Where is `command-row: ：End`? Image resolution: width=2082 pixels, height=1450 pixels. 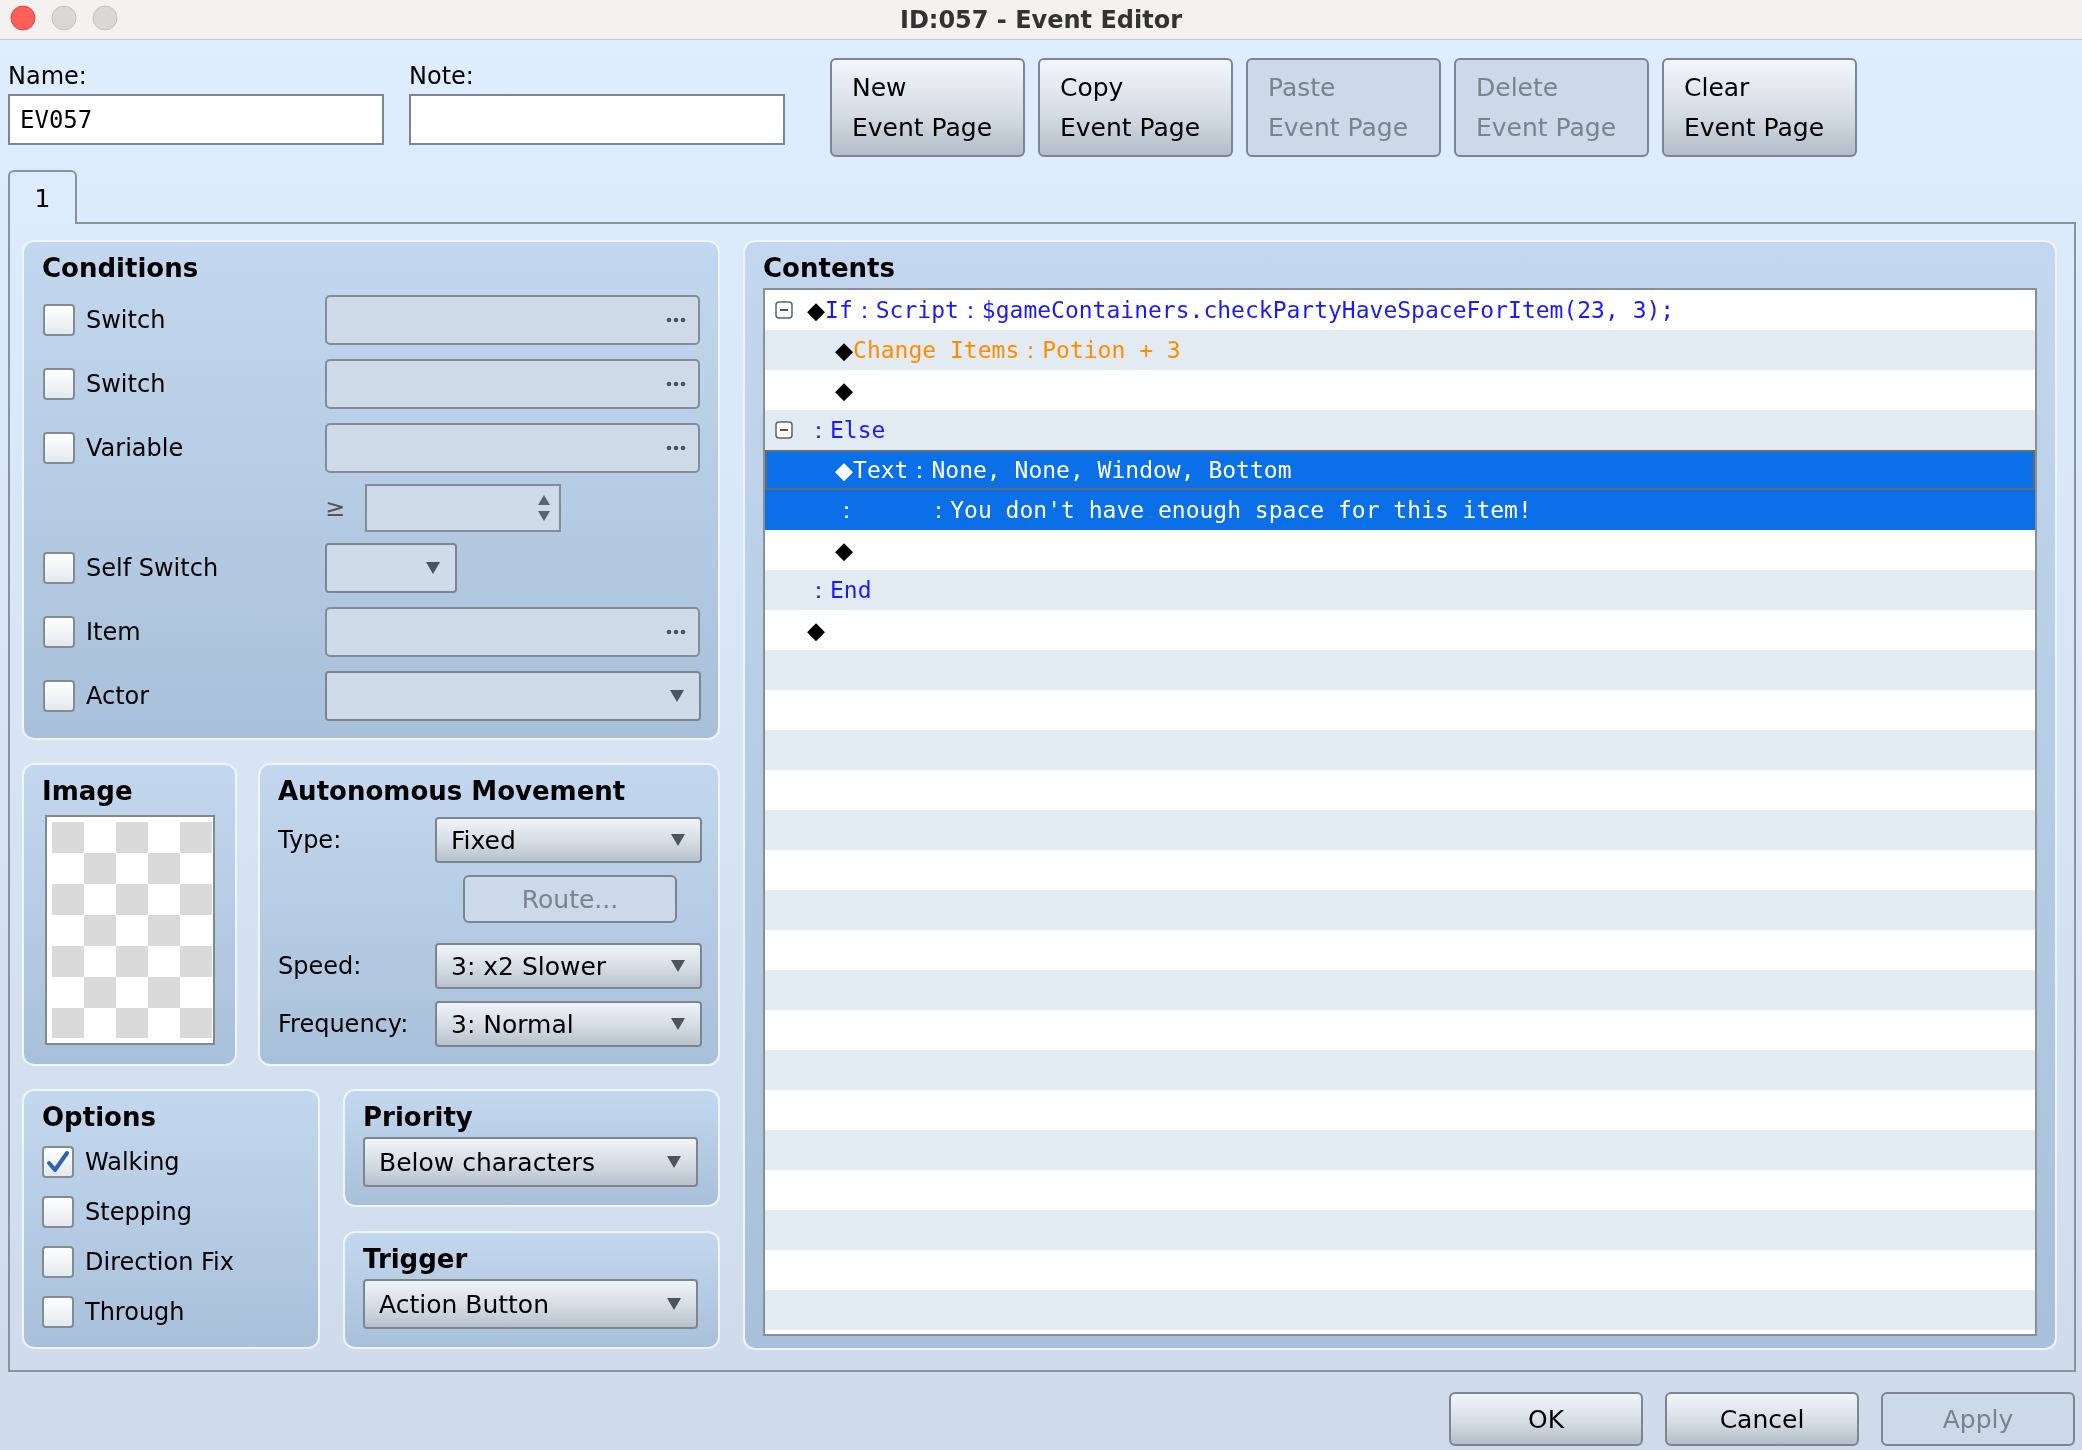
command-row: ：End is located at coordinates (1400, 590).